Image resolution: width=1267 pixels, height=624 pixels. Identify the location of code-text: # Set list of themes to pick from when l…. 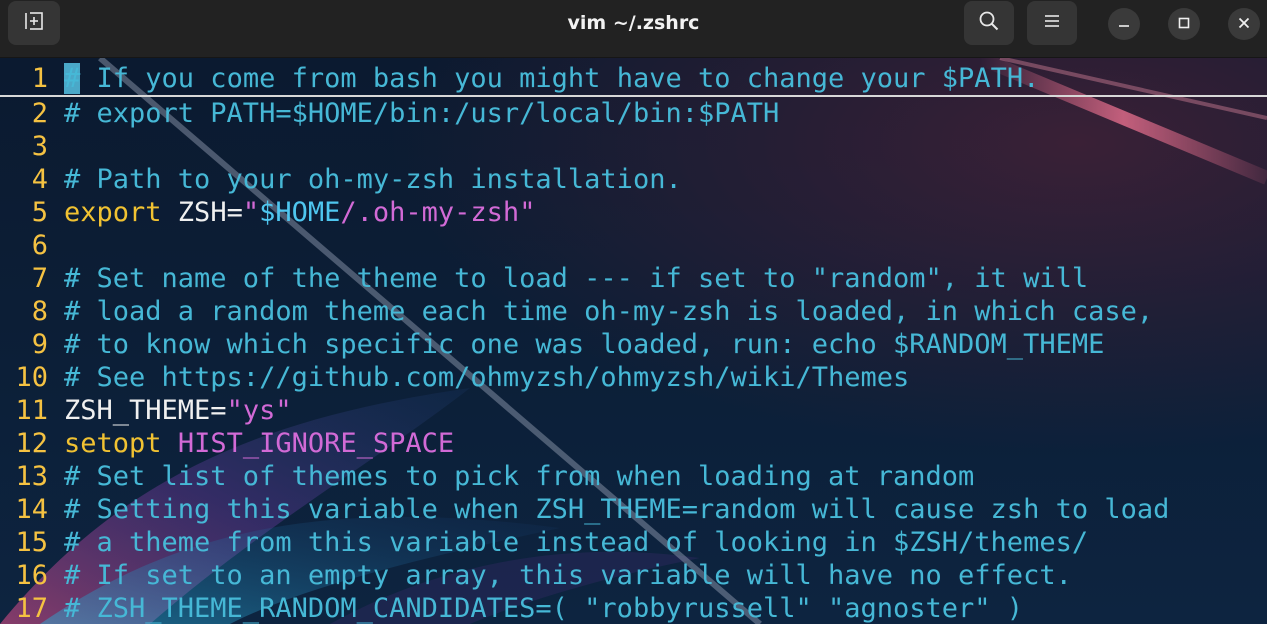
(519, 476).